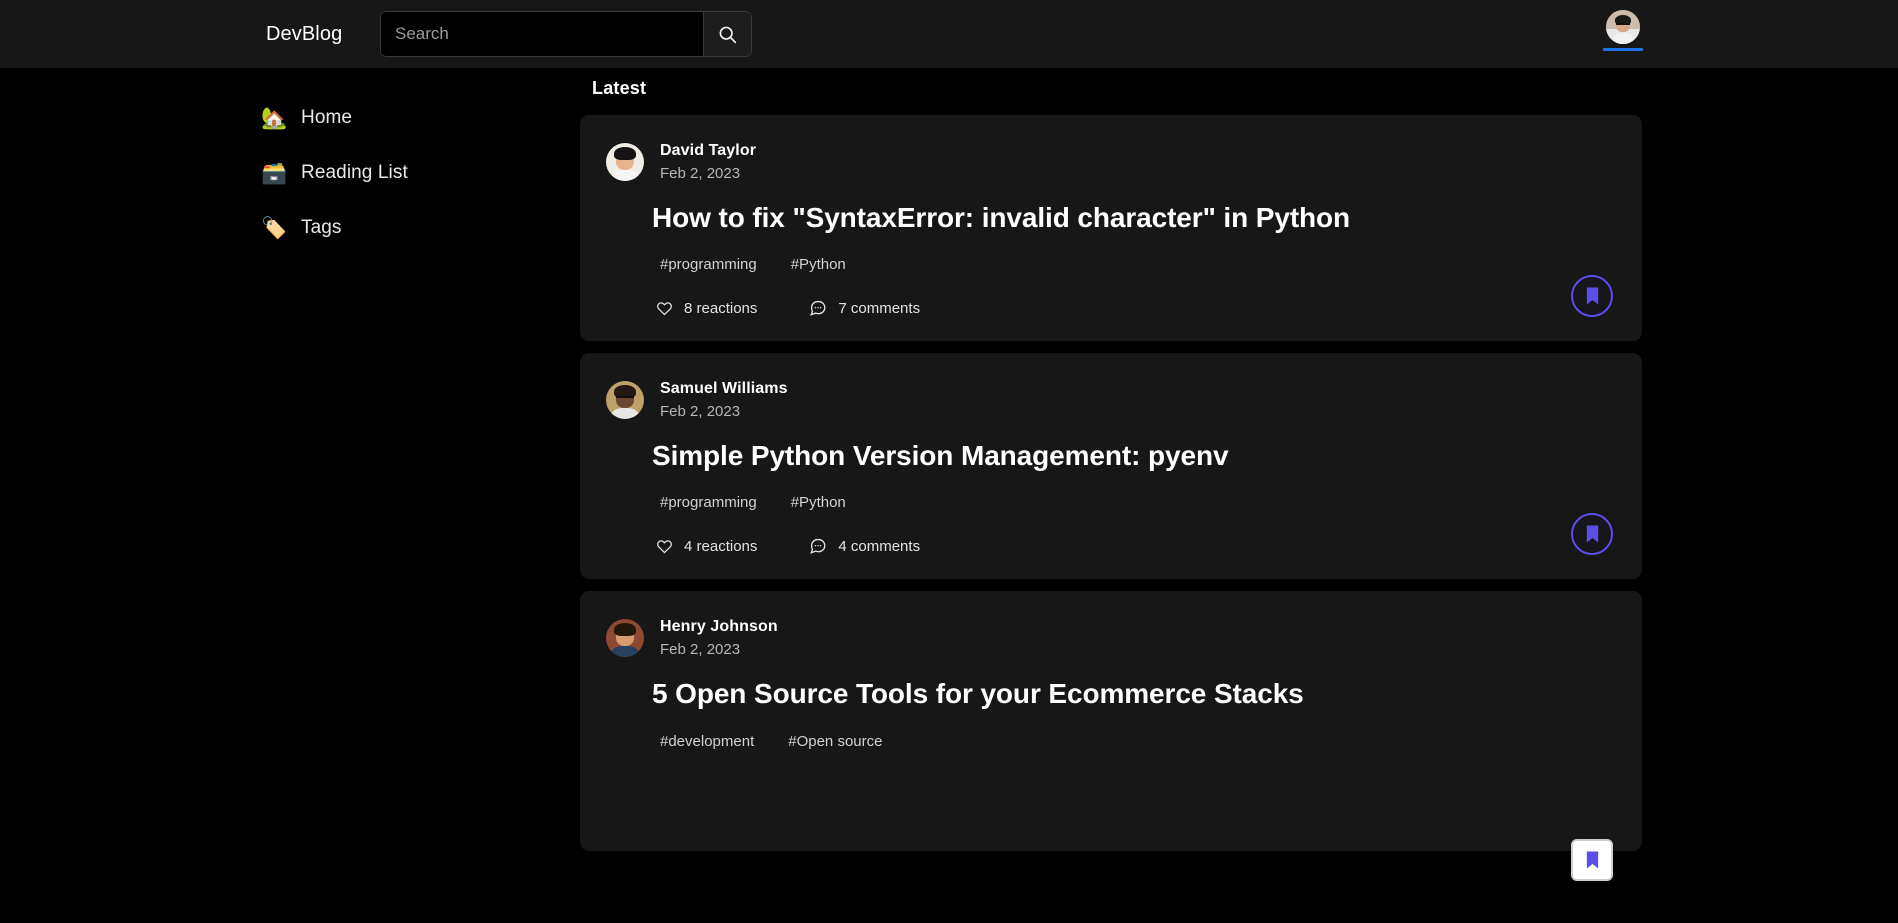  I want to click on account-avatar-button, so click(1623, 30).